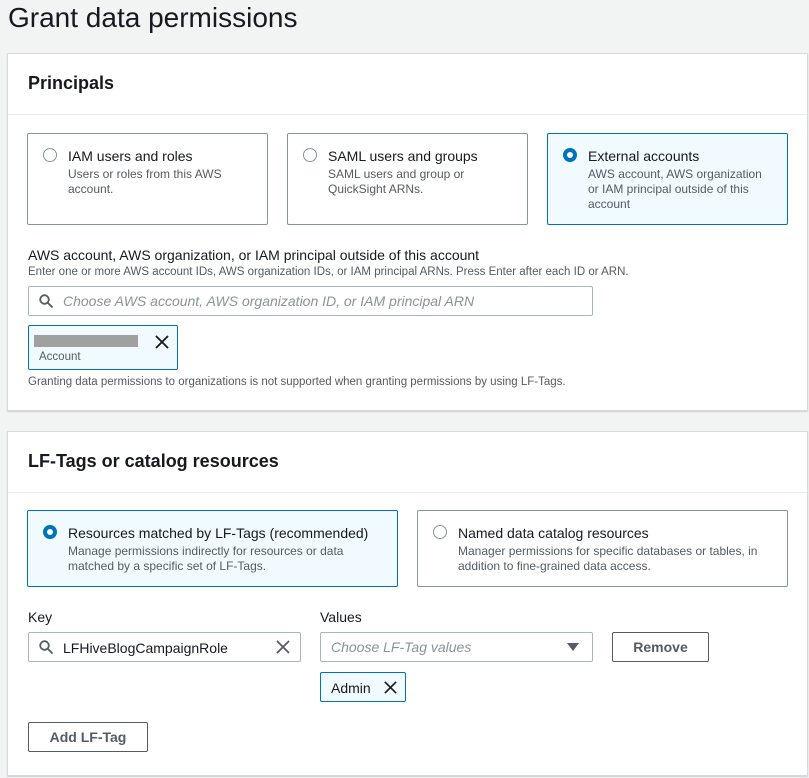  Describe the element at coordinates (403, 156) in the screenshot. I see `option-title: SAML users and groups` at that location.